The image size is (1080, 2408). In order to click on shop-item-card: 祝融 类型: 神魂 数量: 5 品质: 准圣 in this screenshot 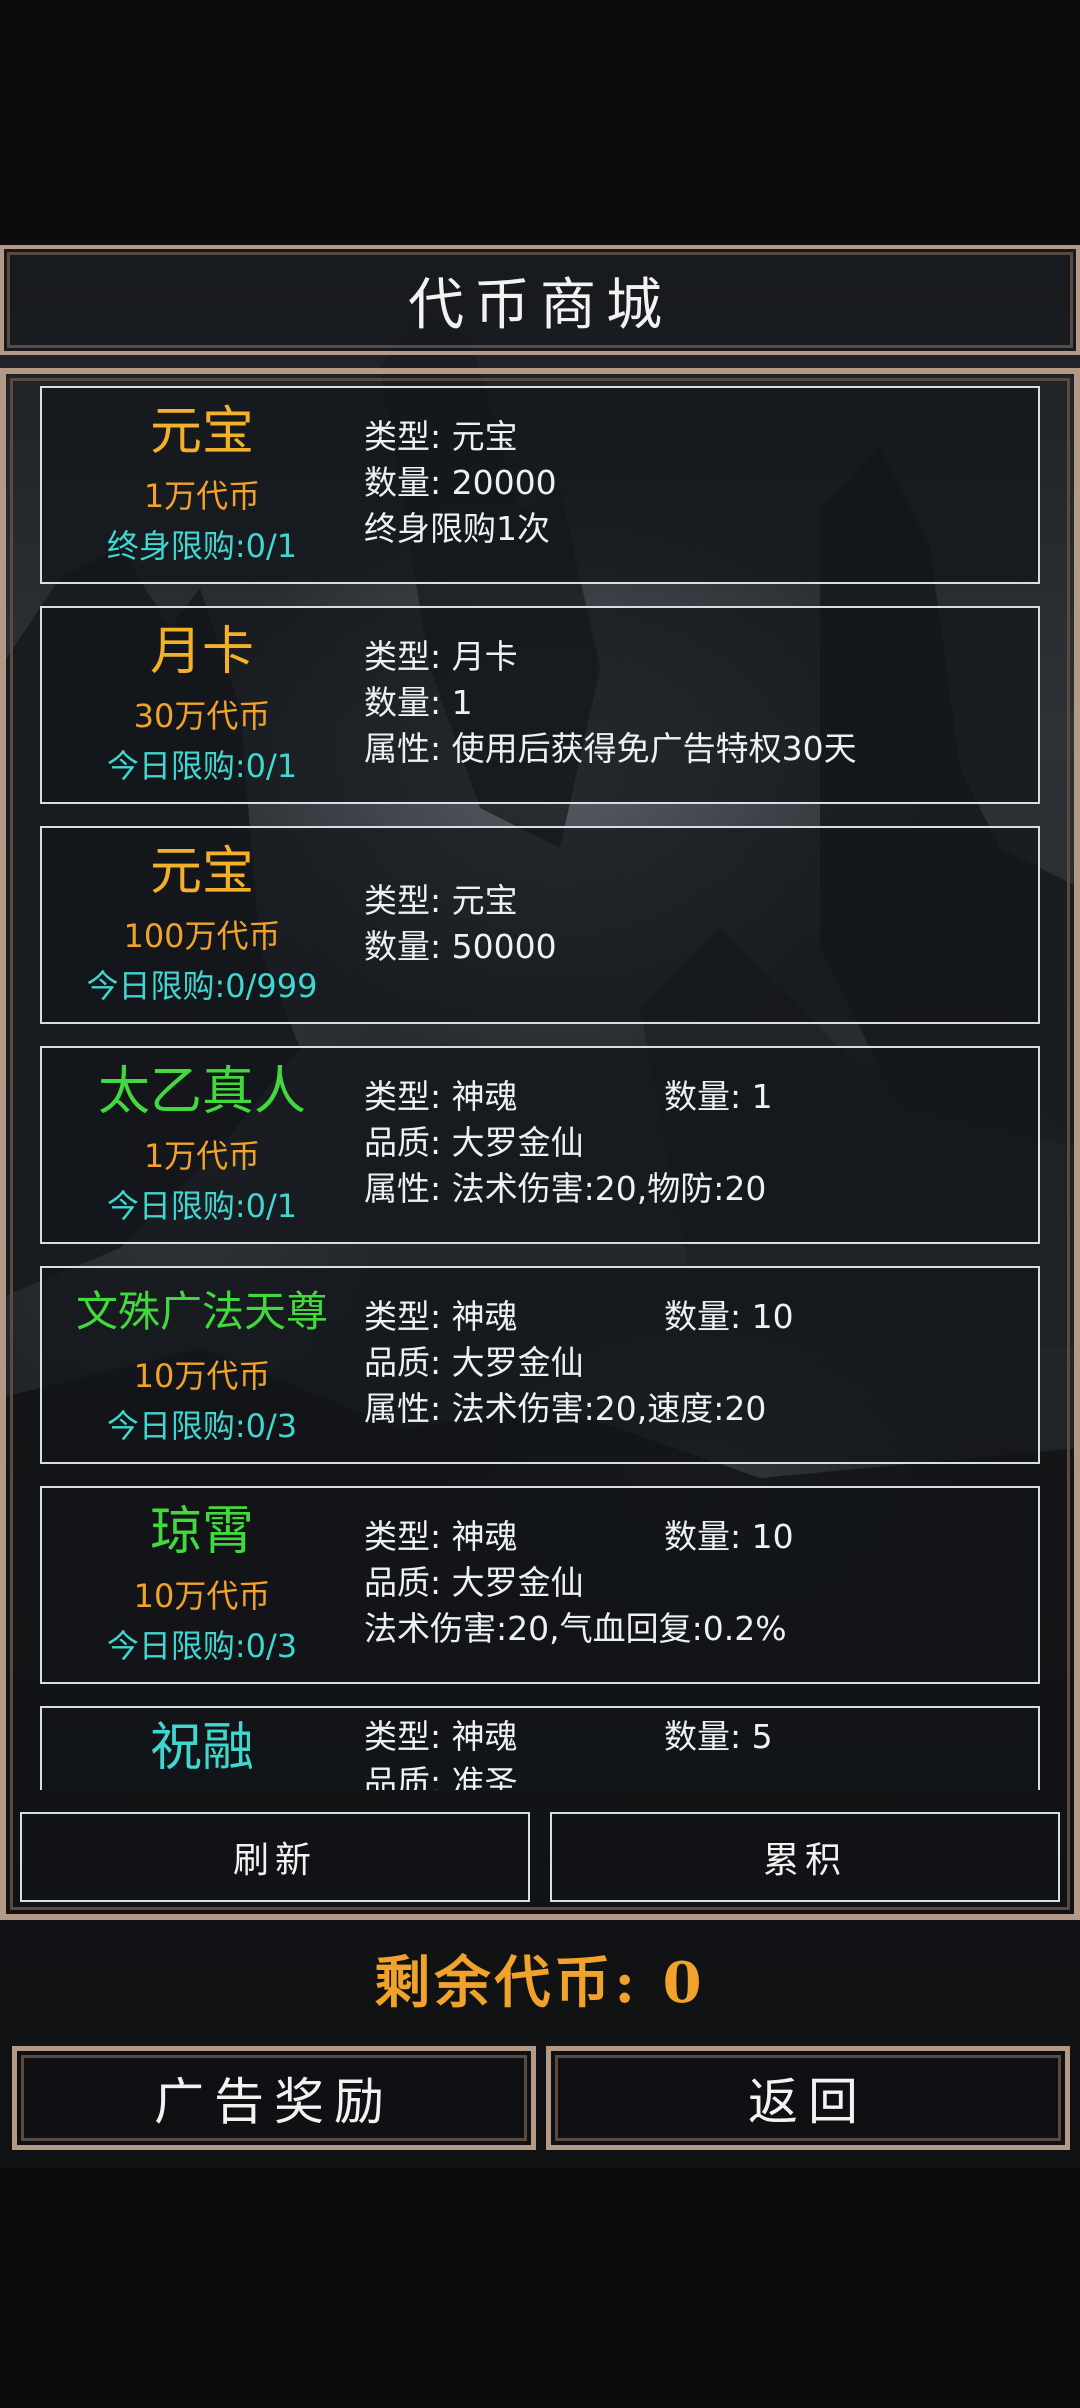, I will do `click(540, 1748)`.